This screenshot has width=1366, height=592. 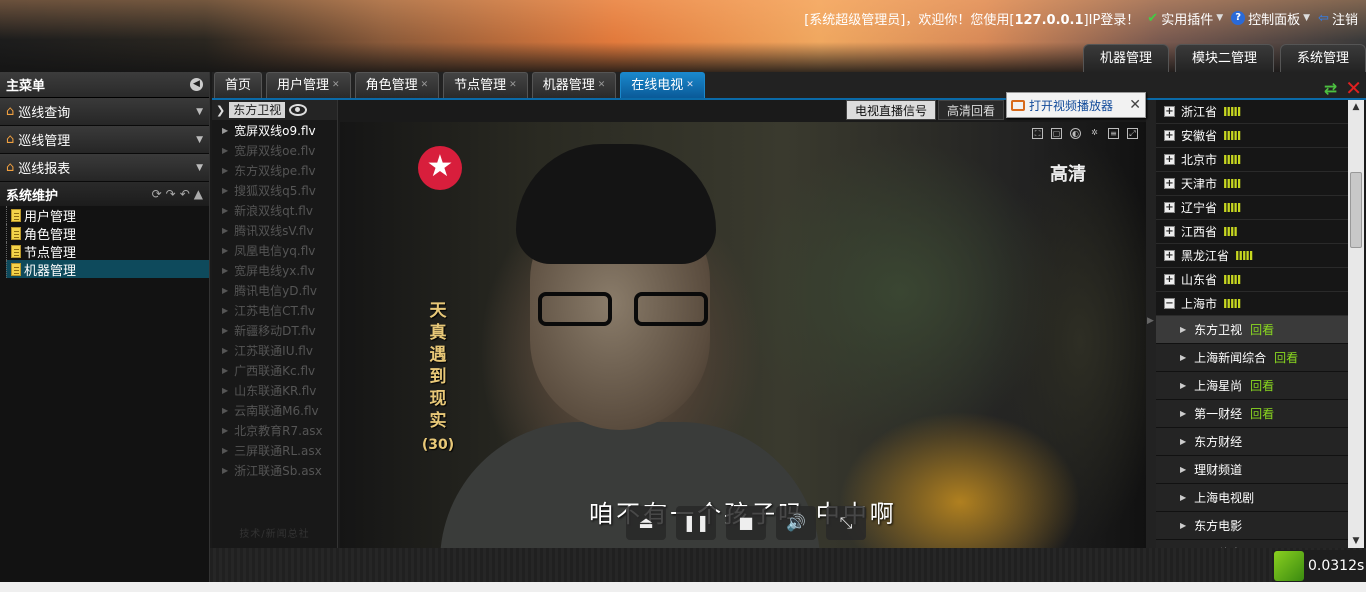 What do you see at coordinates (796, 523) in the screenshot?
I see `volume-icon: 🔊` at bounding box center [796, 523].